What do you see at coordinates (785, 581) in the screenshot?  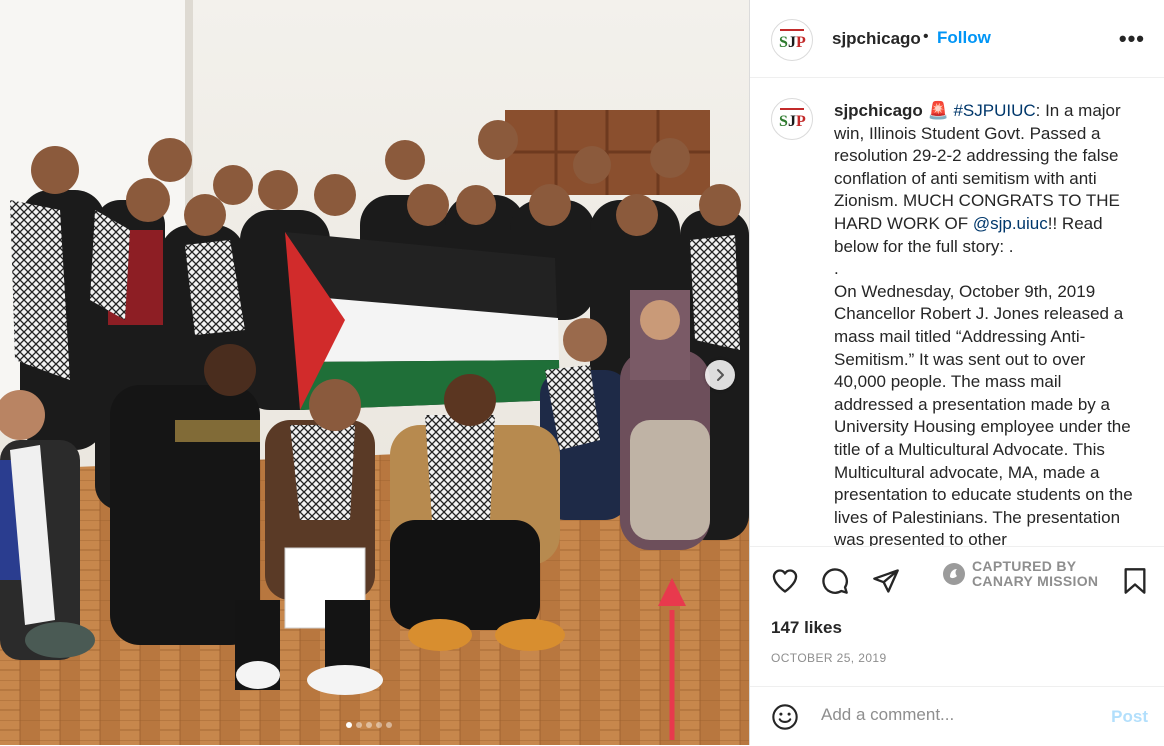 I see `heart-icon` at bounding box center [785, 581].